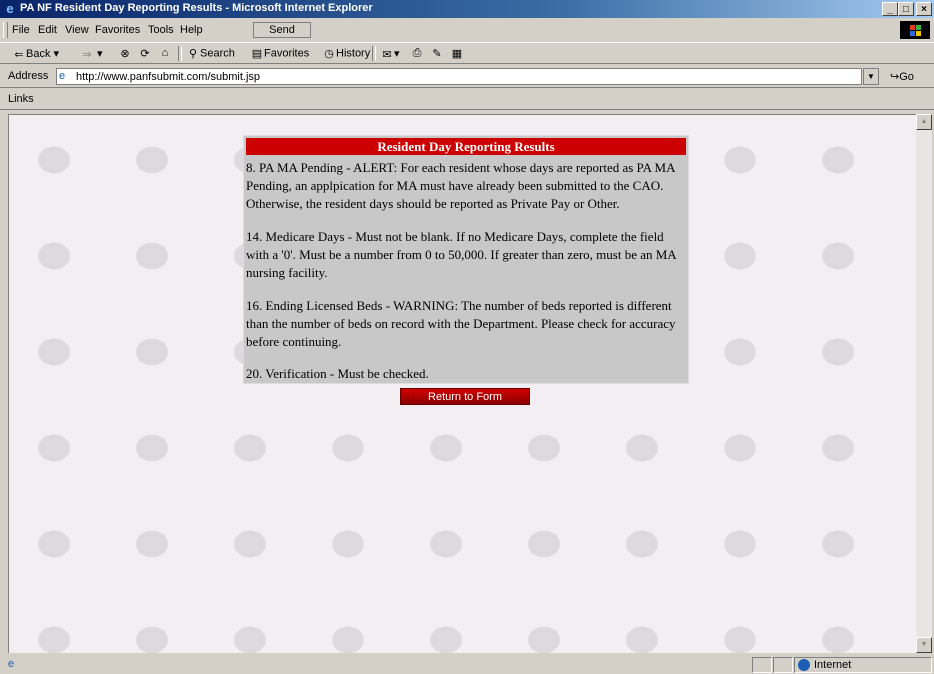  I want to click on print-icon: ⎙, so click(417, 53).